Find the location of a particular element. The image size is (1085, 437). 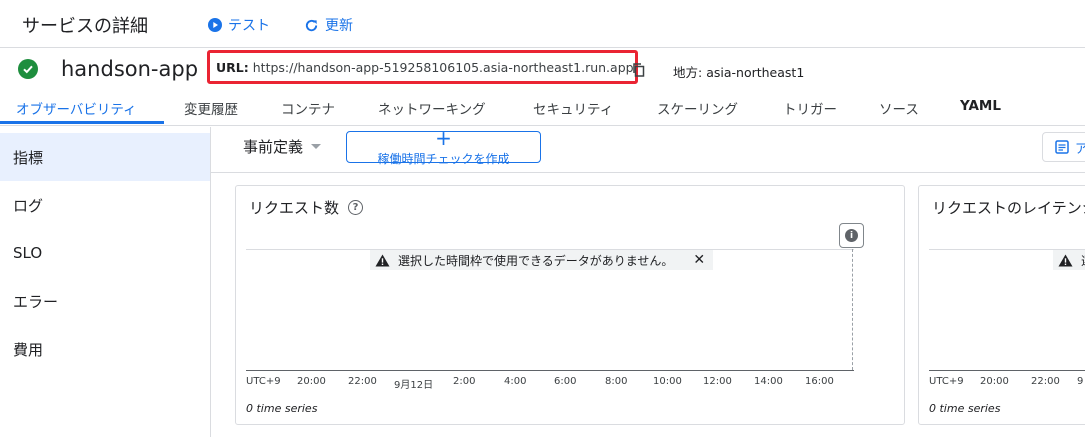

header-divider is located at coordinates (542, 47).